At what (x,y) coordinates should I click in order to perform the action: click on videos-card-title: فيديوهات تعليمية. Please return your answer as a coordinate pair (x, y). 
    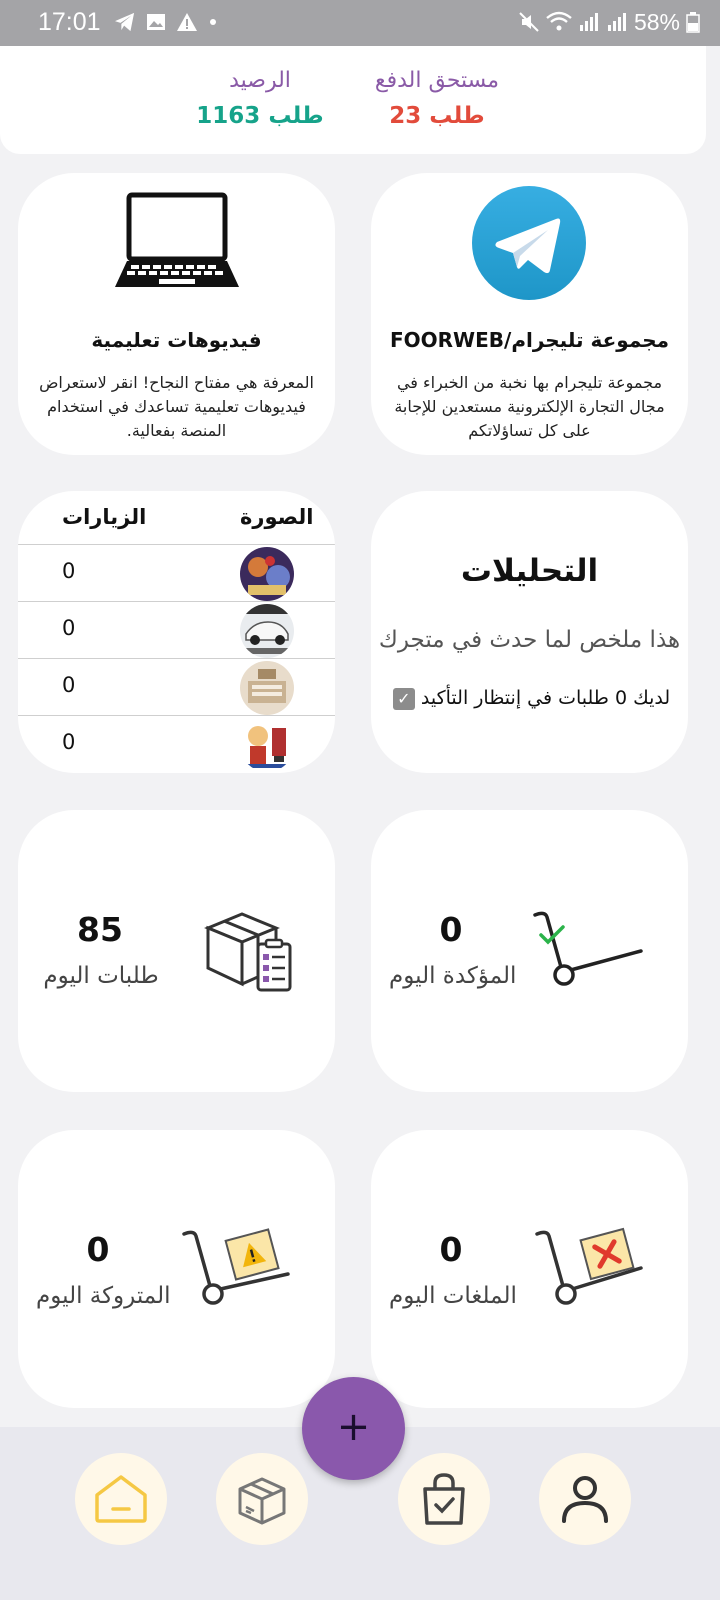
    Looking at the image, I should click on (176, 340).